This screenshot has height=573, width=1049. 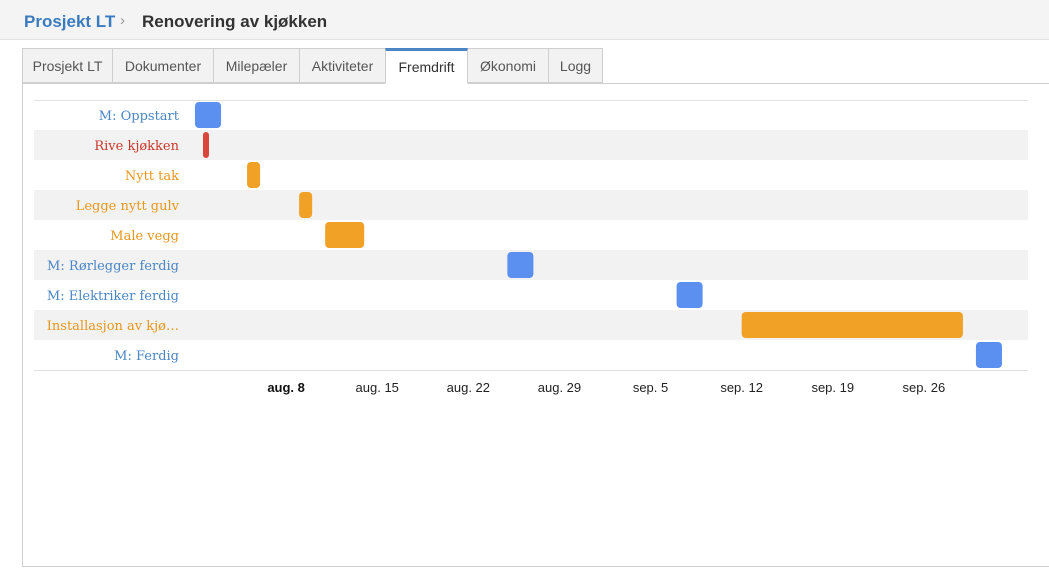 What do you see at coordinates (128, 206) in the screenshot?
I see `gantt-row-label: Legge nytt gulv` at bounding box center [128, 206].